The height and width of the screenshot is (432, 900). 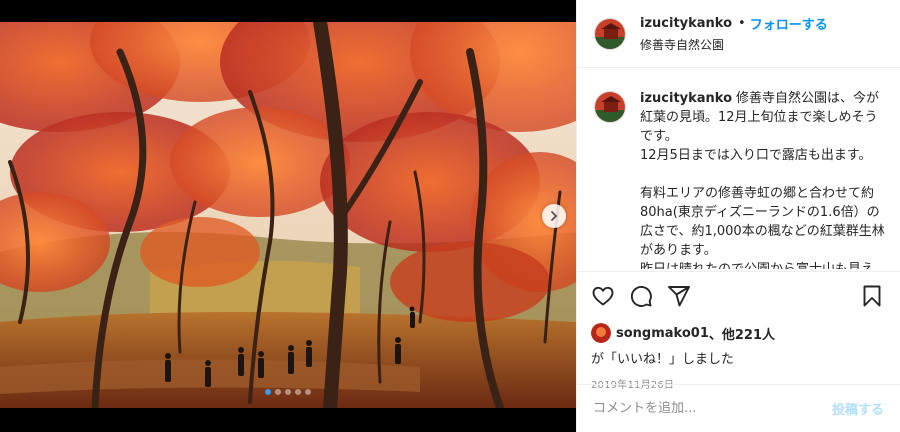 What do you see at coordinates (756, 155) in the screenshot?
I see `caption-line: 12月5日までは入り口で露店も出ます。` at bounding box center [756, 155].